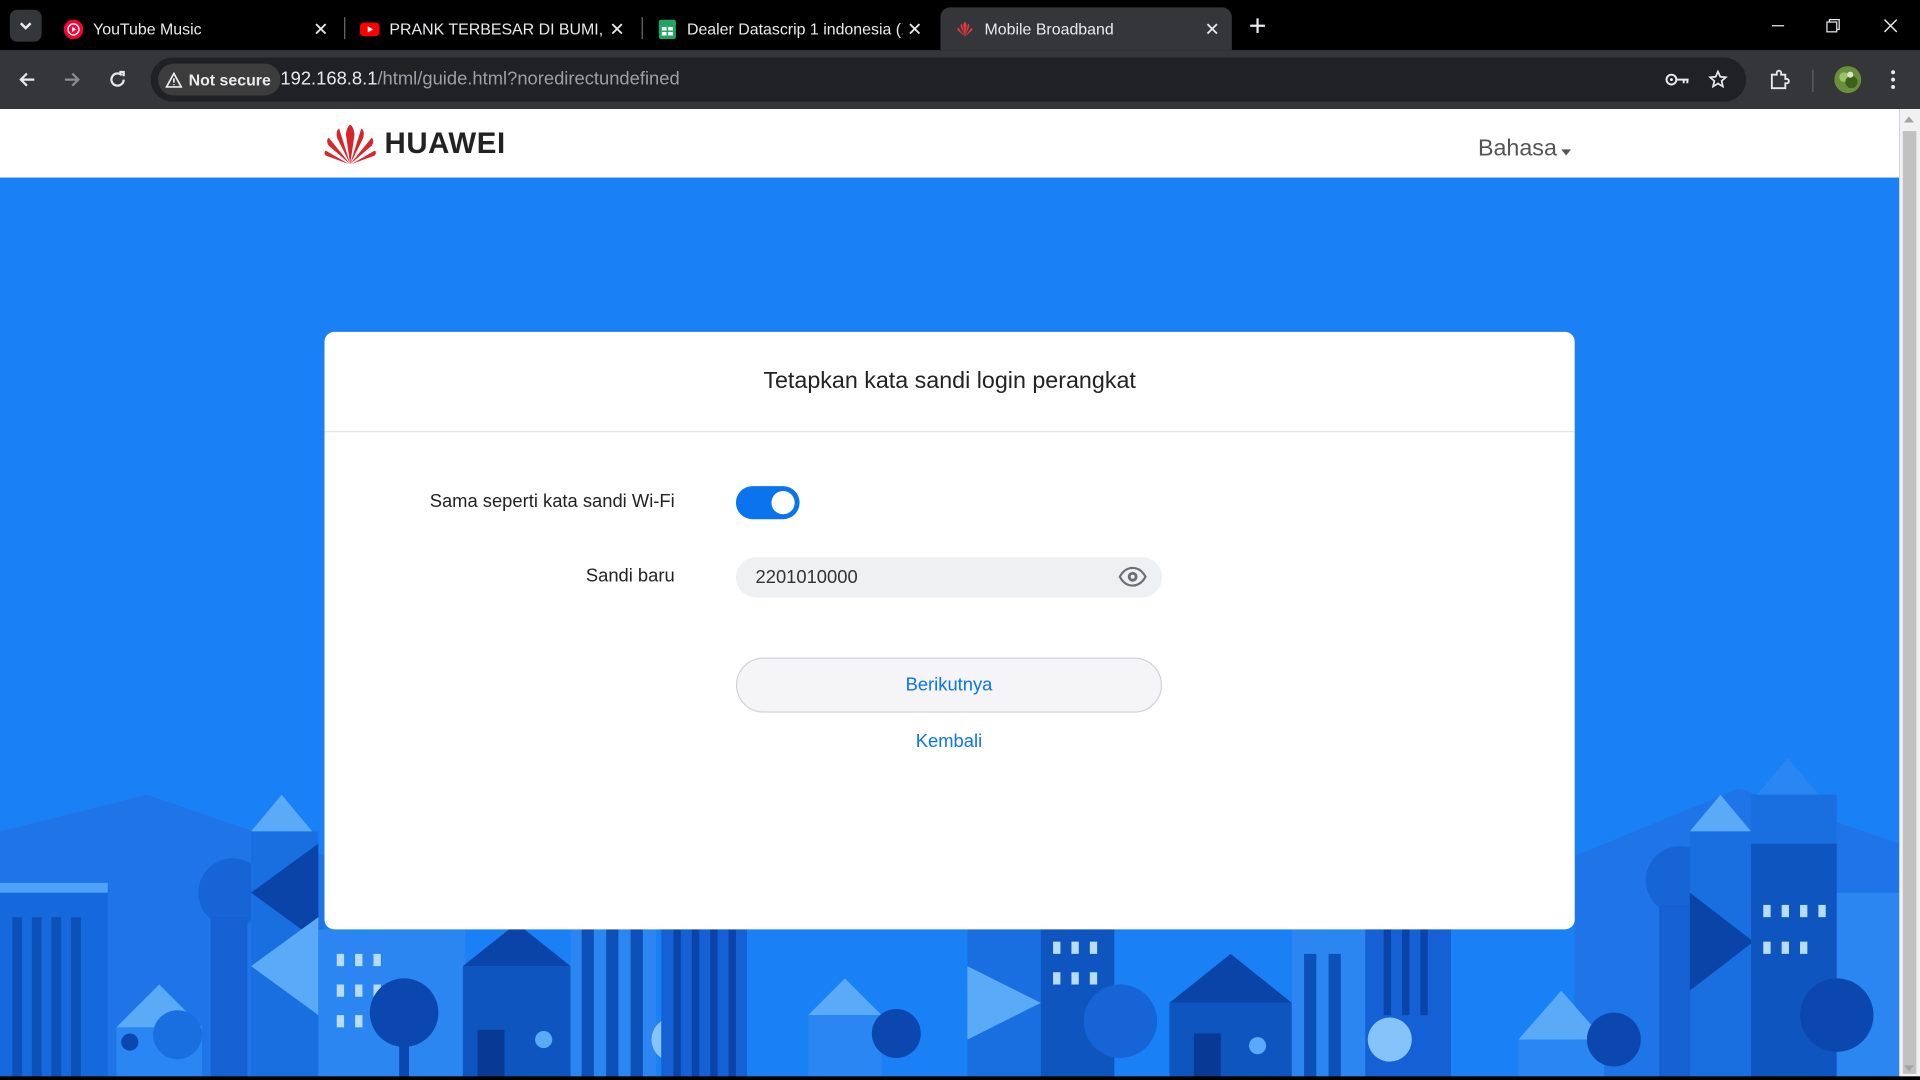  I want to click on extensions-button, so click(1780, 79).